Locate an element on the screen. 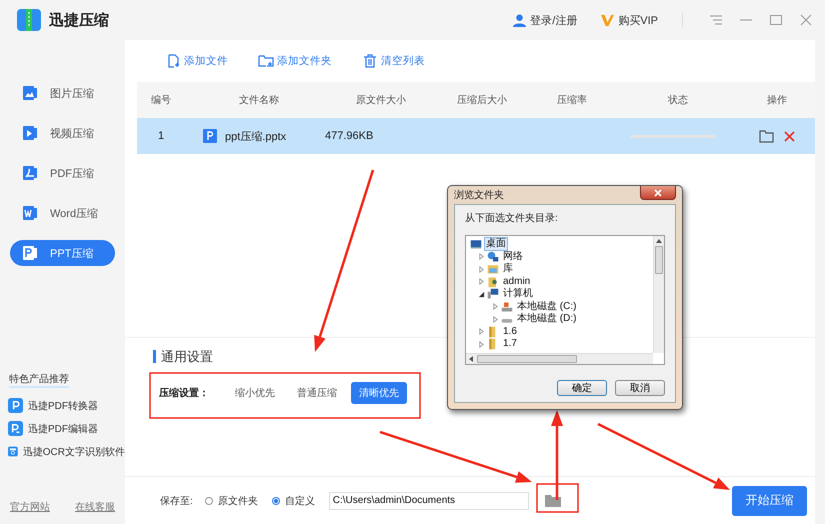  vertical-scrollbar is located at coordinates (658, 294).